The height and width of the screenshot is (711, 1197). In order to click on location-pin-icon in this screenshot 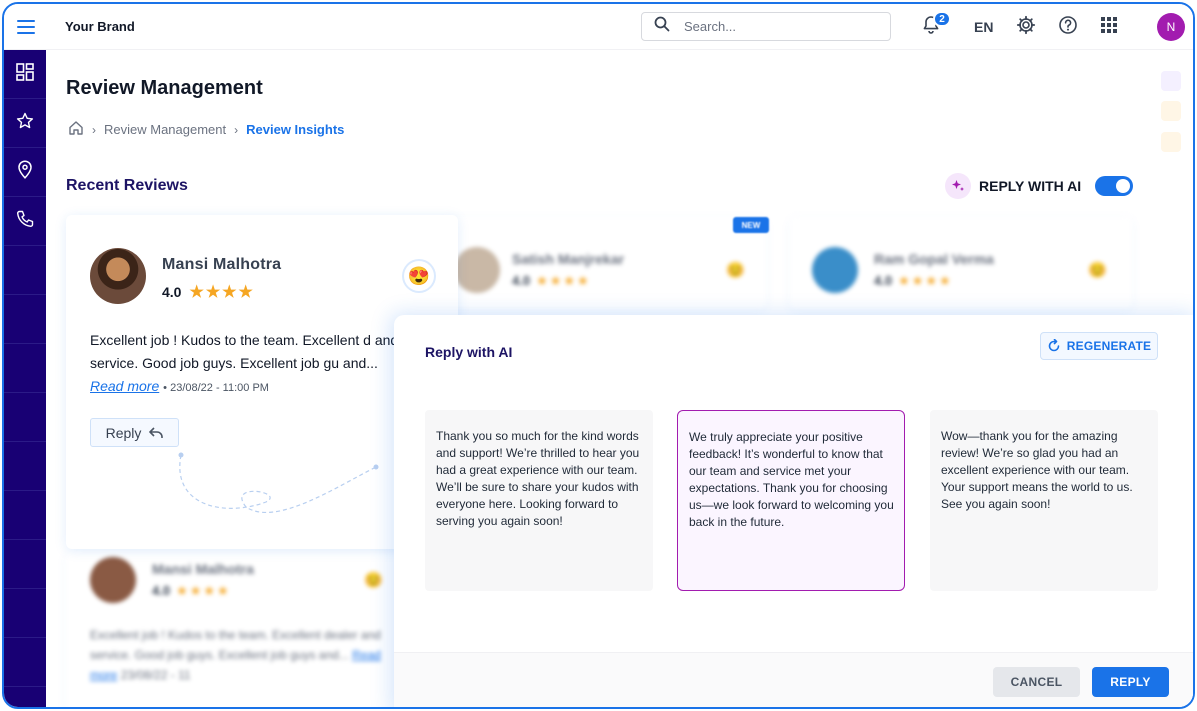, I will do `click(25, 172)`.